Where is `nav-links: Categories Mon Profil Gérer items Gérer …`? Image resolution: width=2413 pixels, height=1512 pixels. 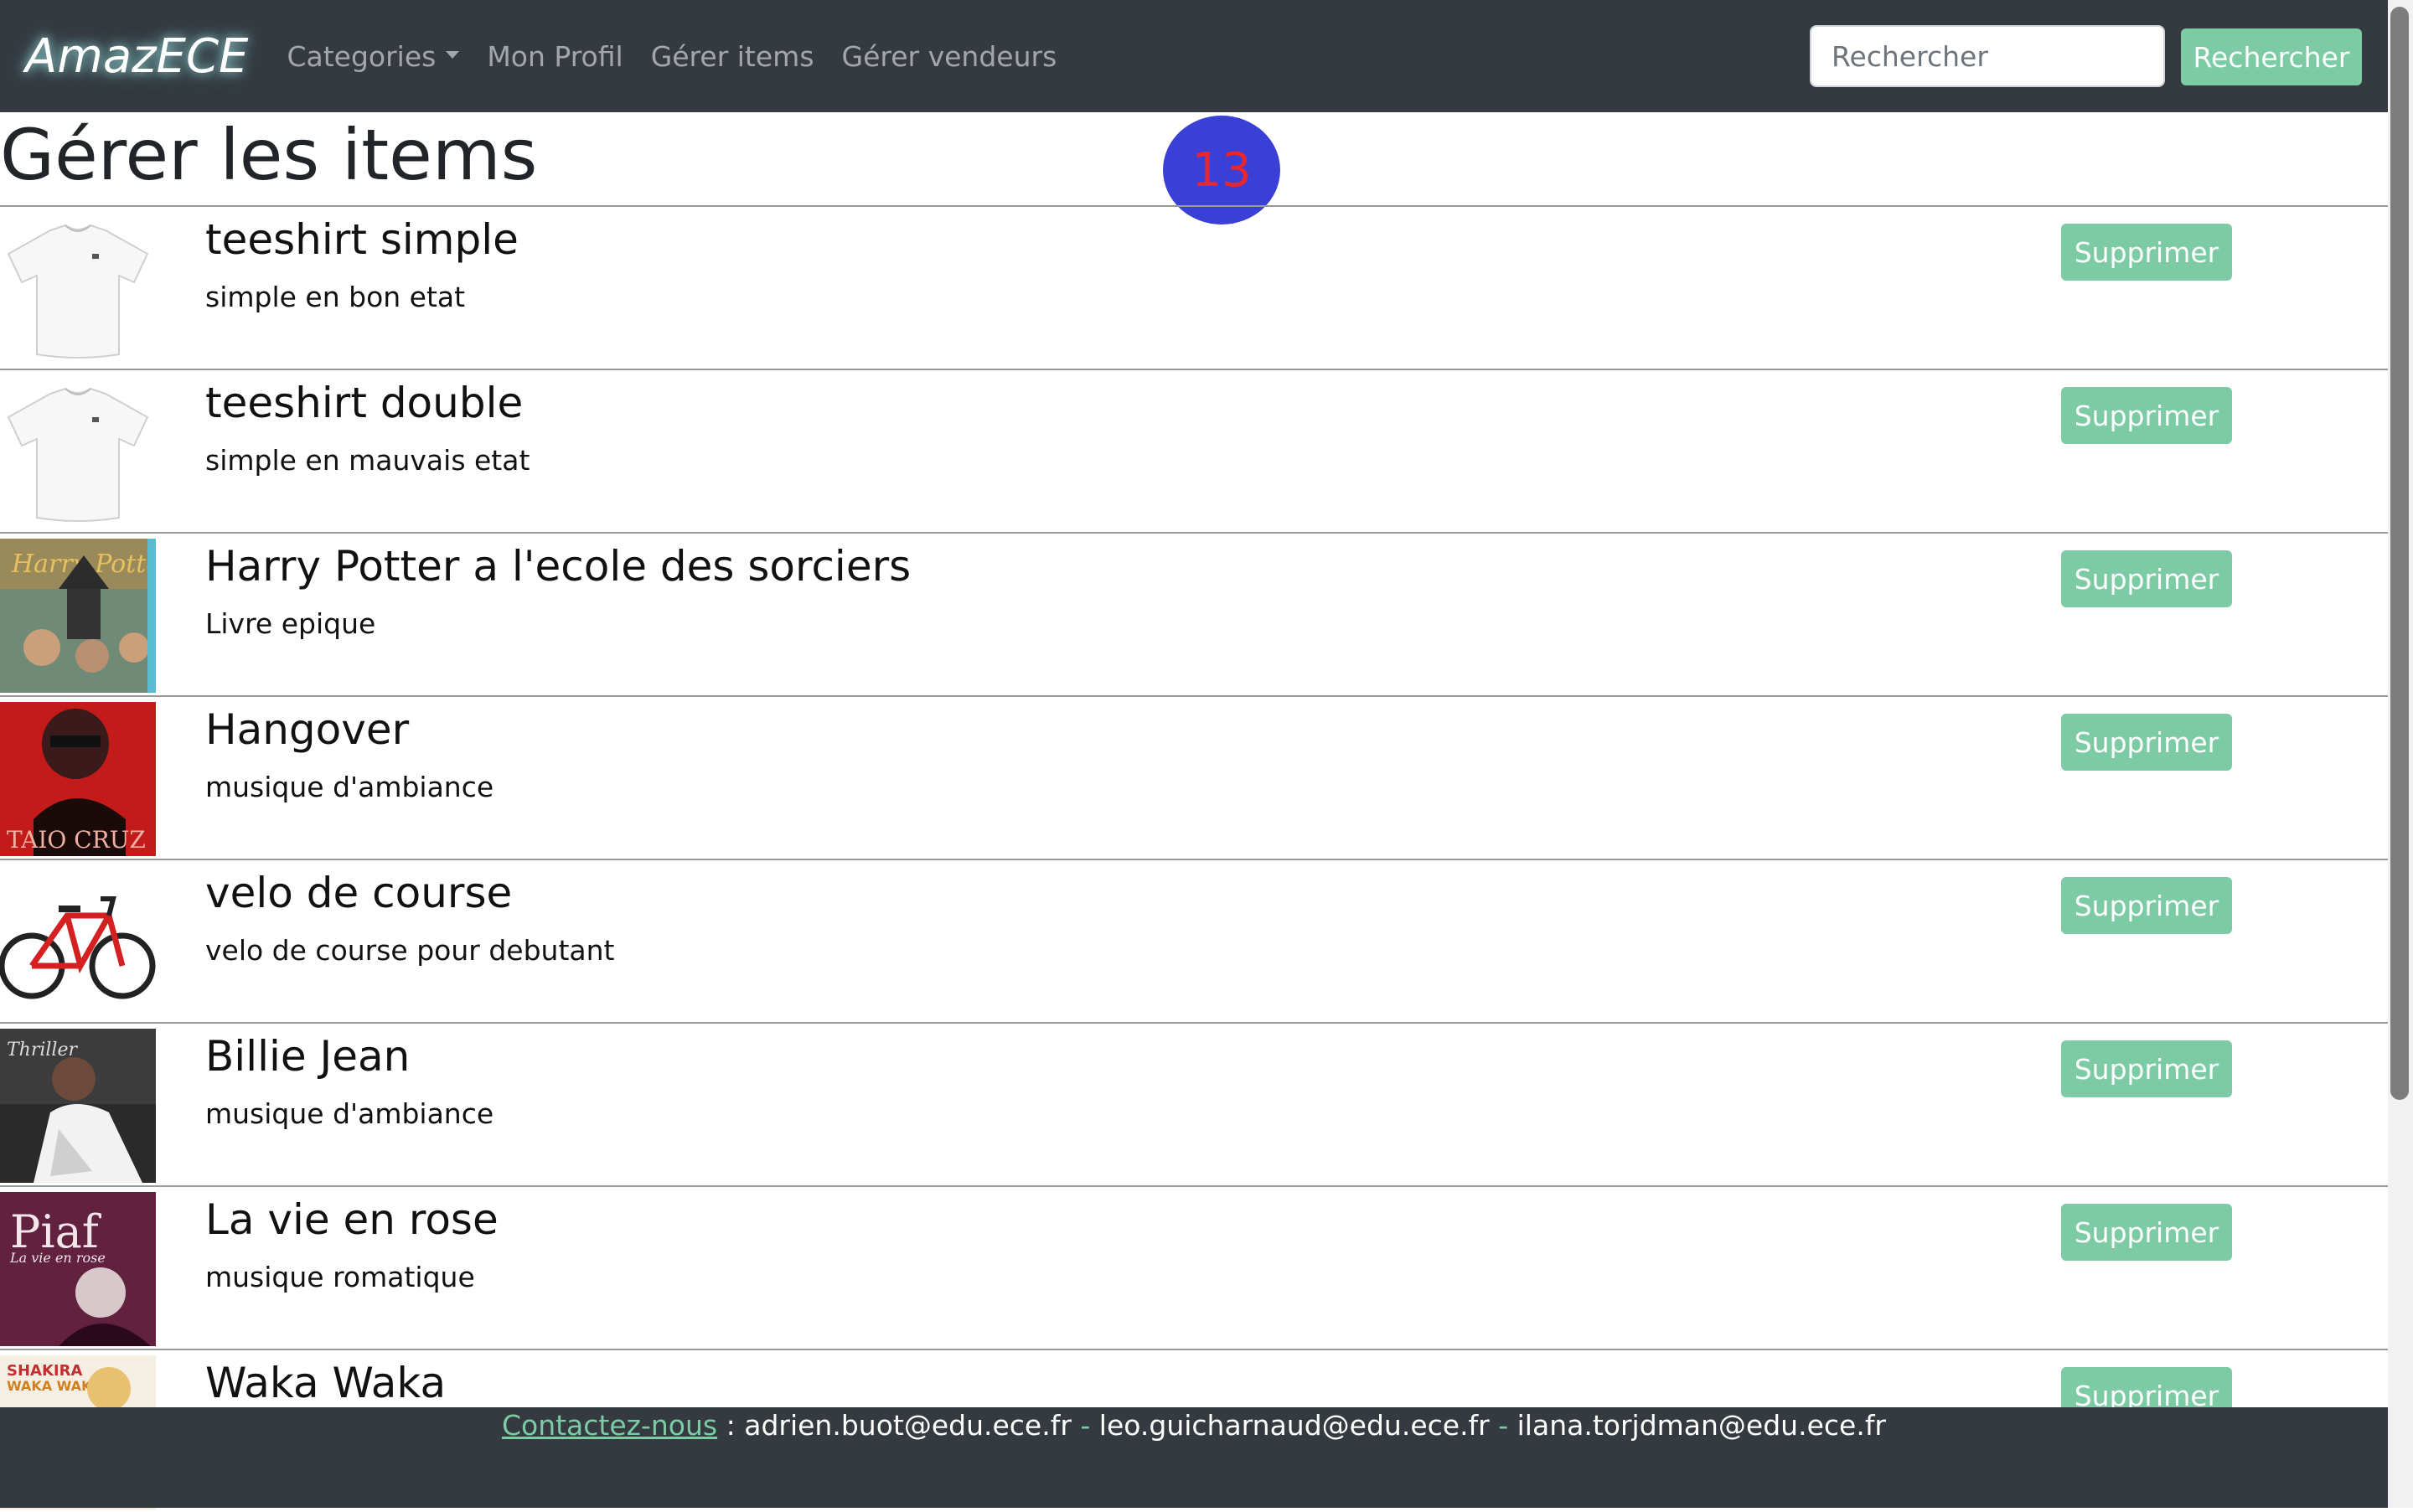
nav-links: Categories Mon Profil Gérer items Gérer … is located at coordinates (685, 56).